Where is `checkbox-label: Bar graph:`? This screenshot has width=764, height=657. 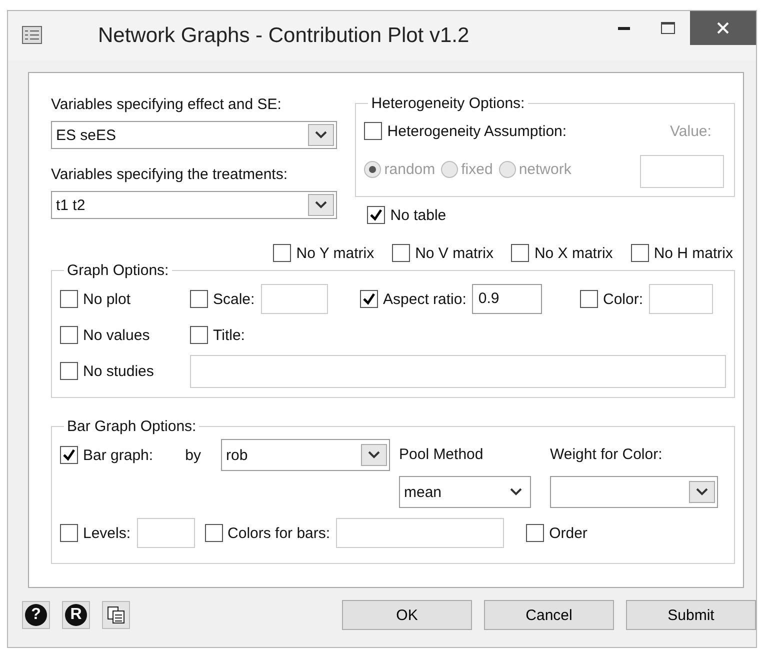 checkbox-label: Bar graph: is located at coordinates (118, 455).